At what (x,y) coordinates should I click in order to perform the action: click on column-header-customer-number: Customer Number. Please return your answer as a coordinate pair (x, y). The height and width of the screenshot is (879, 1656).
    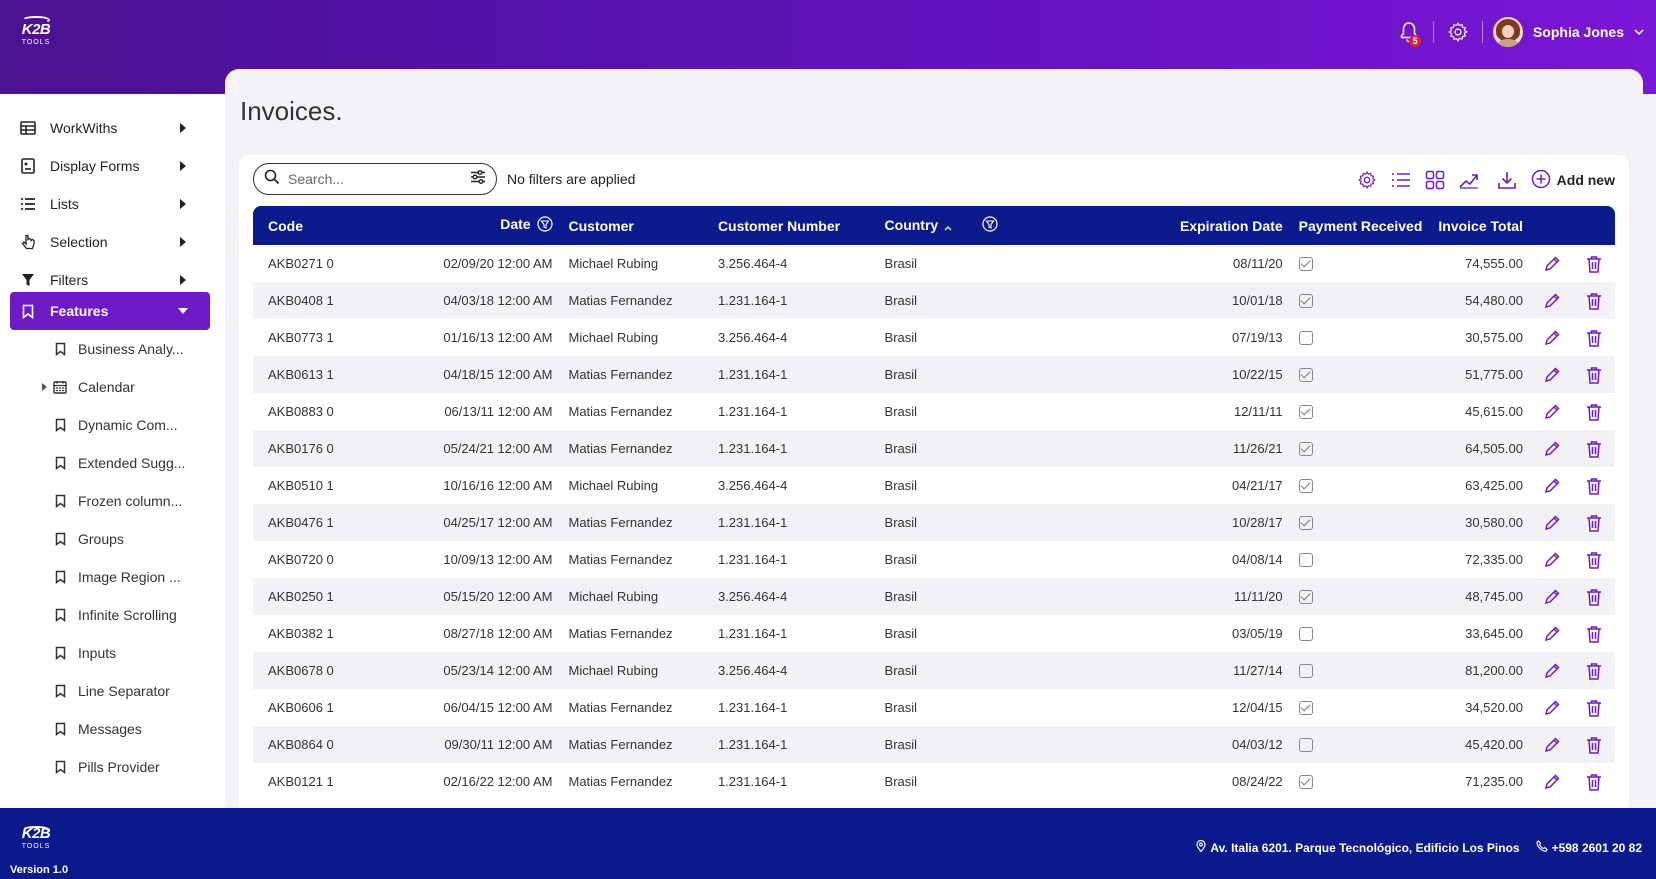
    Looking at the image, I should click on (793, 225).